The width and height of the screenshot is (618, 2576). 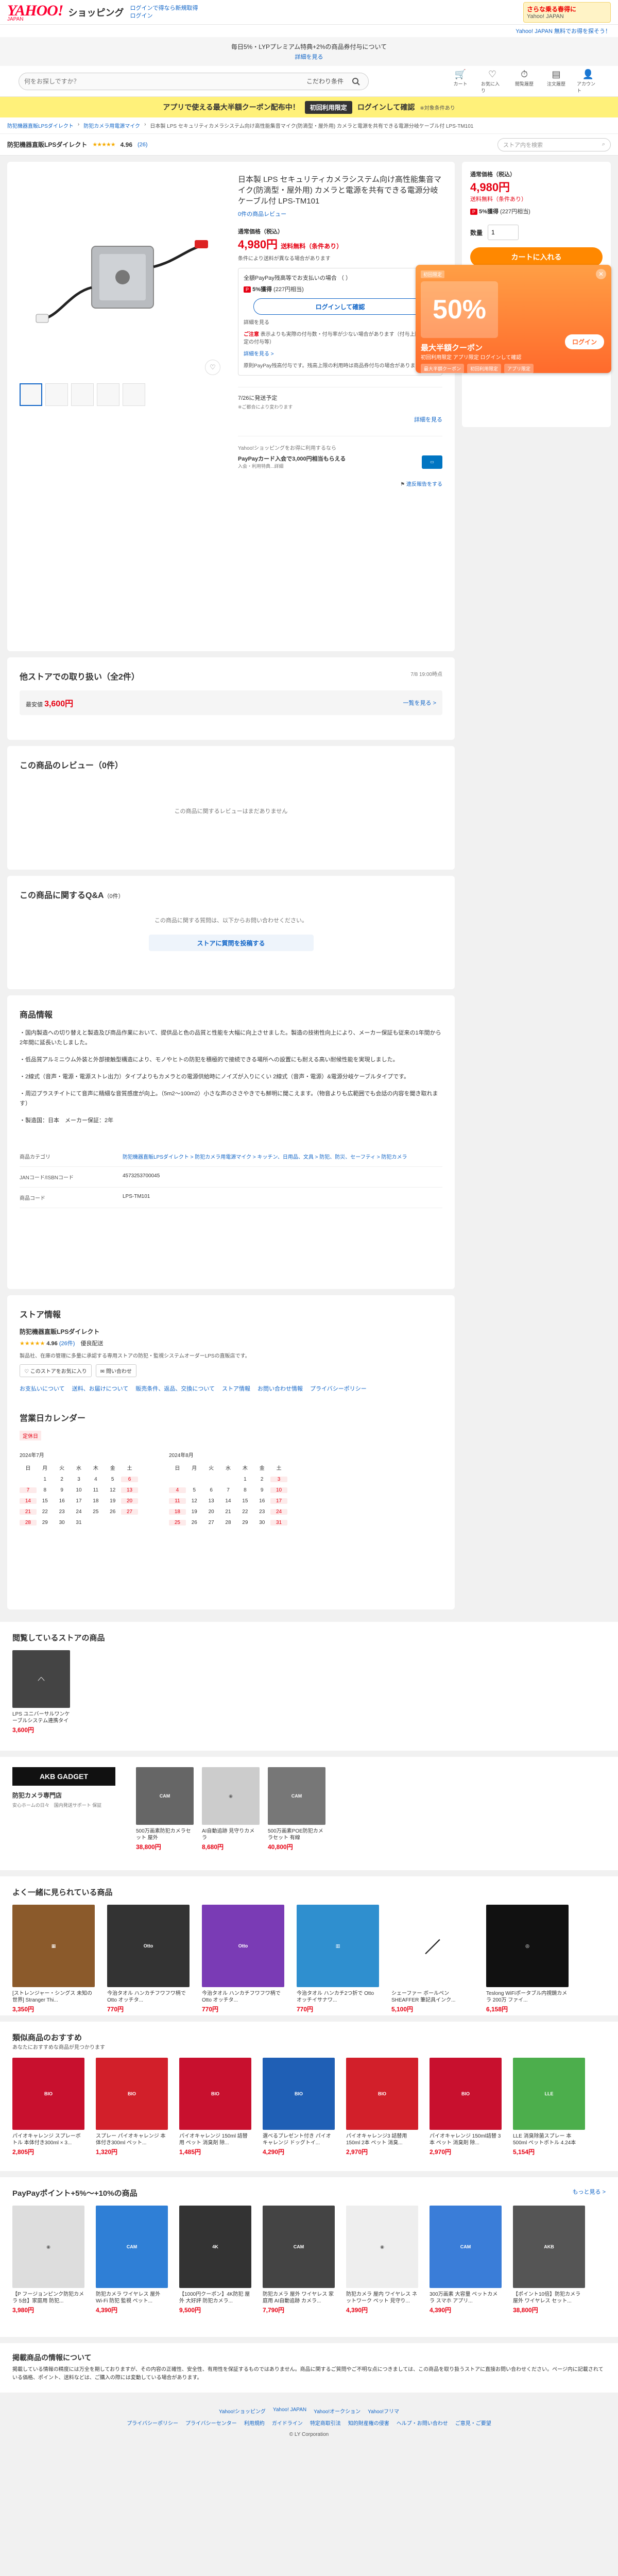 I want to click on paypay-icon: P, so click(x=474, y=212).